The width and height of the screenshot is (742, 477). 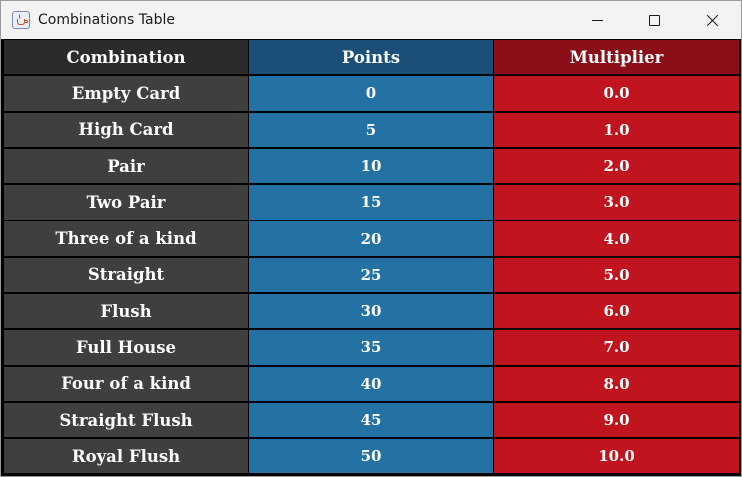 What do you see at coordinates (106, 20) in the screenshot?
I see `window-title: Combinations Table` at bounding box center [106, 20].